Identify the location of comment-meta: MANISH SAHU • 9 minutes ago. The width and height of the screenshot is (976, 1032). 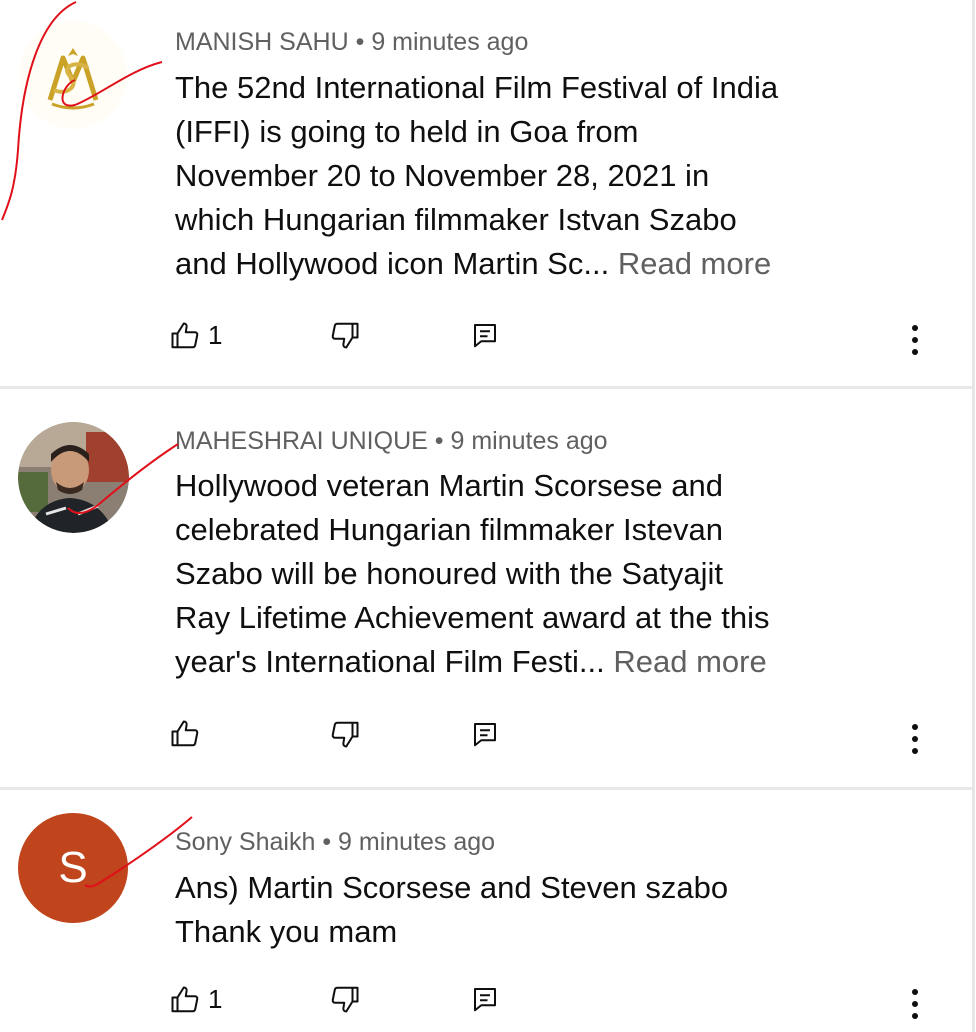
(351, 42).